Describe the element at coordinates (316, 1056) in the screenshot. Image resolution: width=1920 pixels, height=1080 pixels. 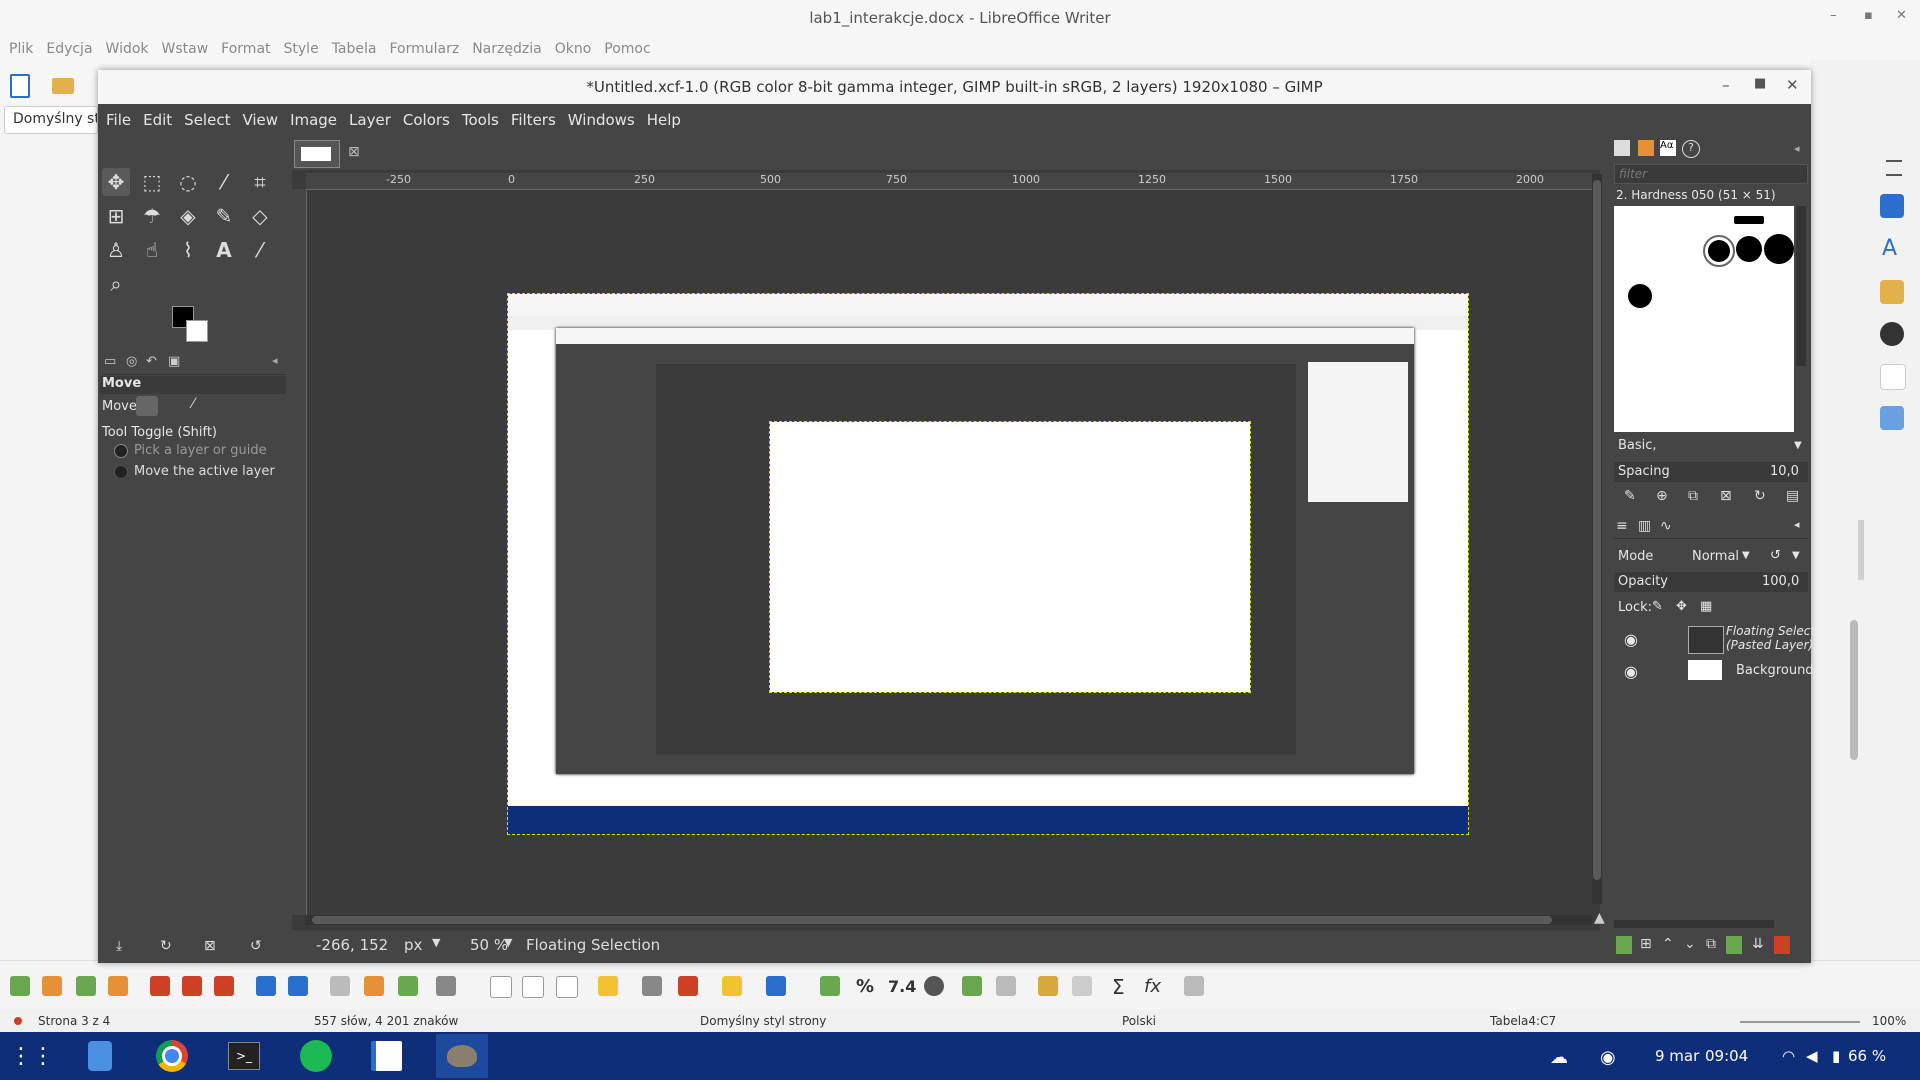
I see `spotify-icon` at that location.